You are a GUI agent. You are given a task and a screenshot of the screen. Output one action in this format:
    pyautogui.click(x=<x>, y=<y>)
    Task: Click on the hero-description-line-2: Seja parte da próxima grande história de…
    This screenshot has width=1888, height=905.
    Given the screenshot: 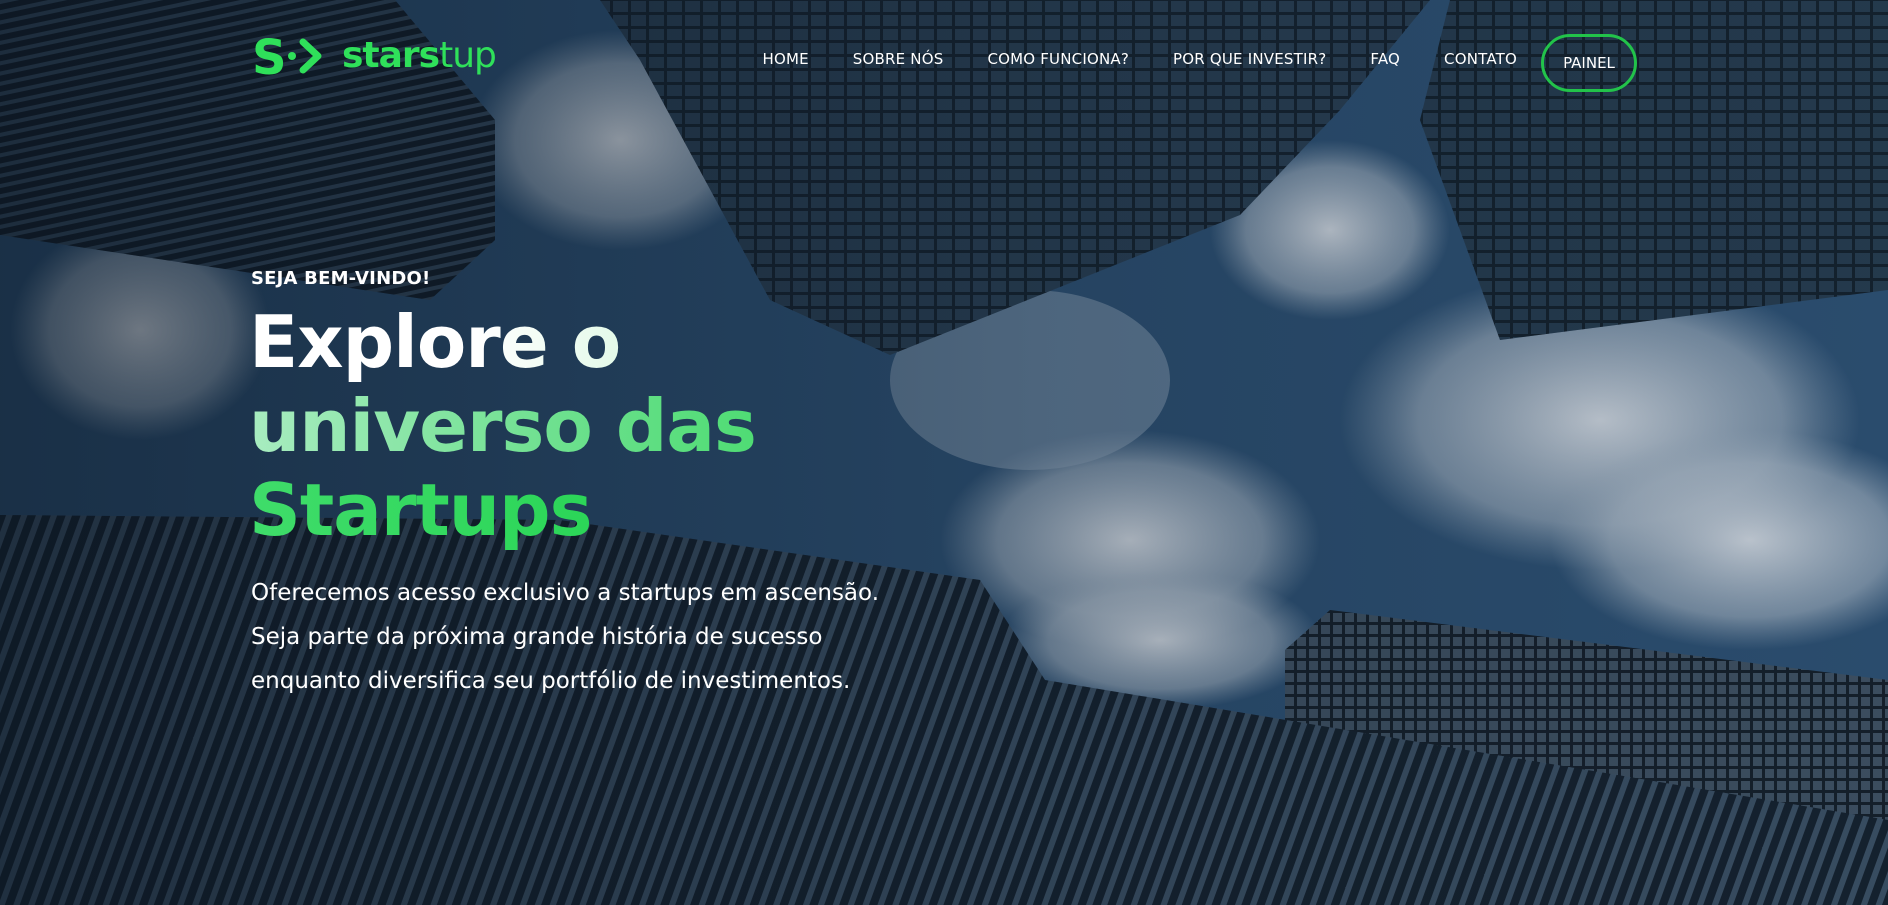 What is the action you would take?
    pyautogui.click(x=537, y=637)
    